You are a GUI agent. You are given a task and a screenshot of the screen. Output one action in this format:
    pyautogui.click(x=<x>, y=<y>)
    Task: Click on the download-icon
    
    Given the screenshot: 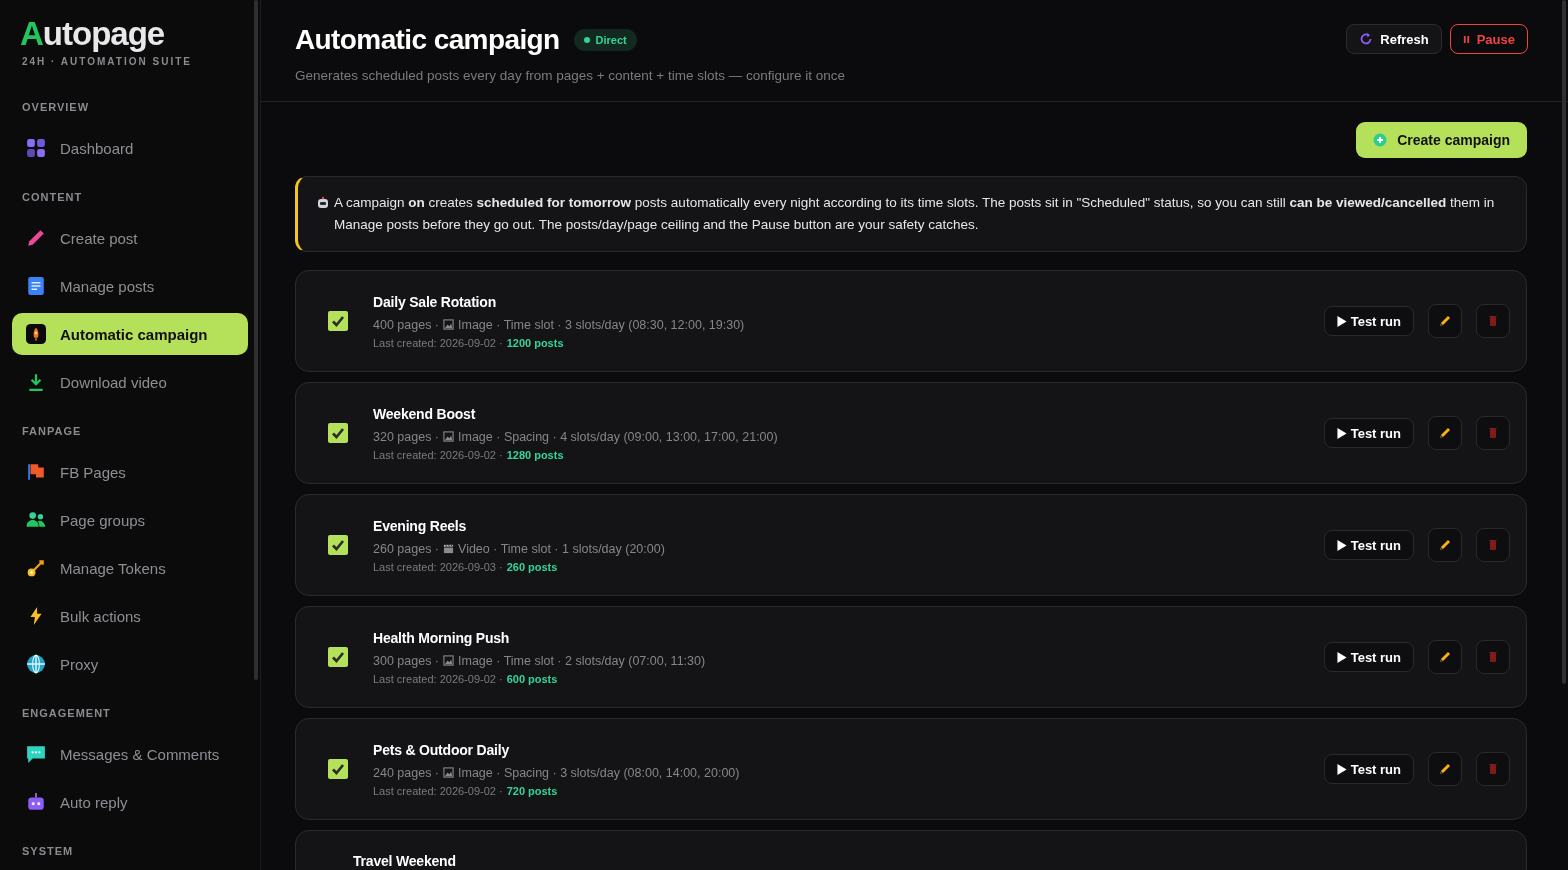 What is the action you would take?
    pyautogui.click(x=36, y=382)
    